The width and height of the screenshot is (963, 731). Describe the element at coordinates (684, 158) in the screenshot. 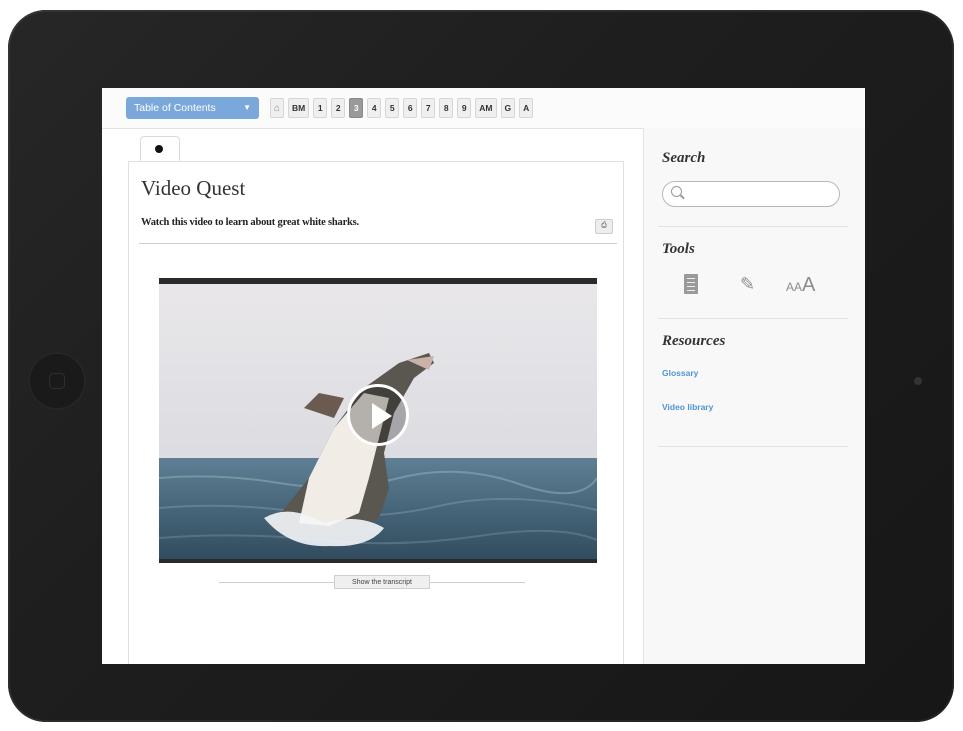

I see `search-heading: Search` at that location.